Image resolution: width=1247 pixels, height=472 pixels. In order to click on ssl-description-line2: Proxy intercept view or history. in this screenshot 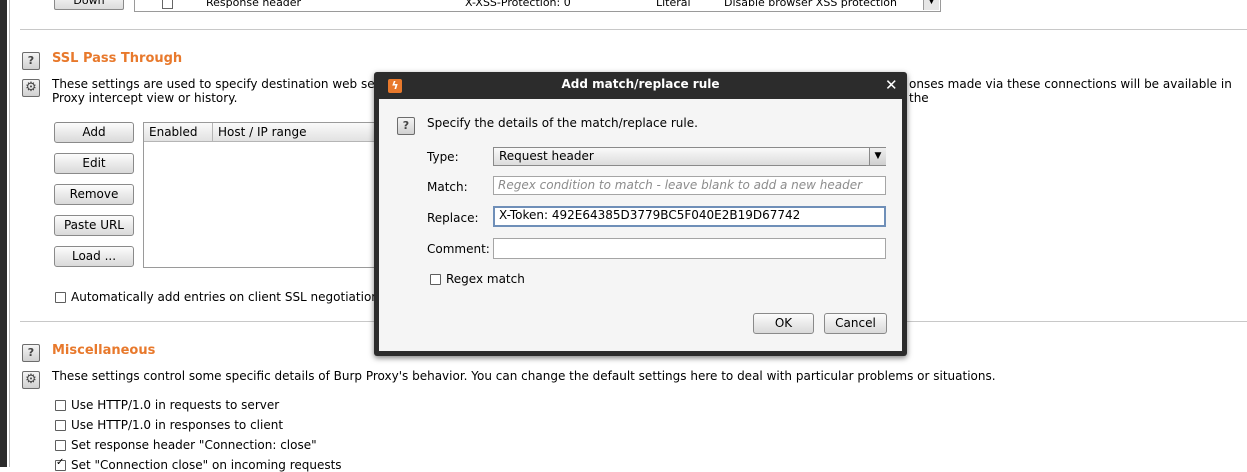, I will do `click(145, 98)`.